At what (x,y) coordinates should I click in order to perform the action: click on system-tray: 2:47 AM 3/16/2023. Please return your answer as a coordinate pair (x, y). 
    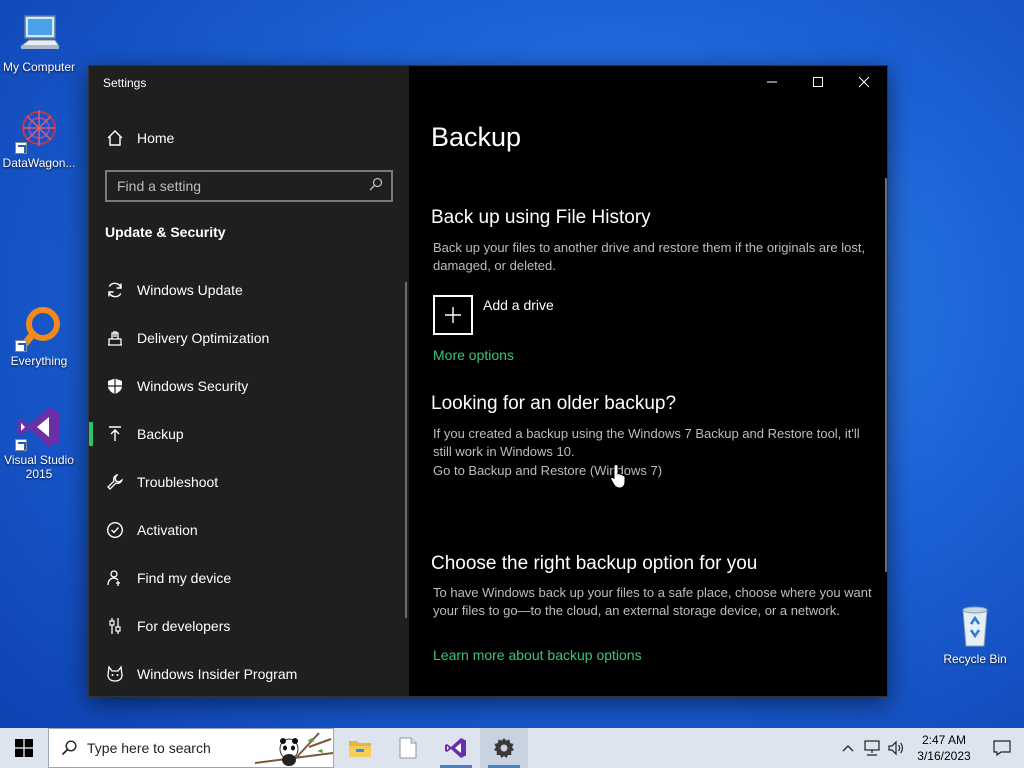
    Looking at the image, I should click on (930, 748).